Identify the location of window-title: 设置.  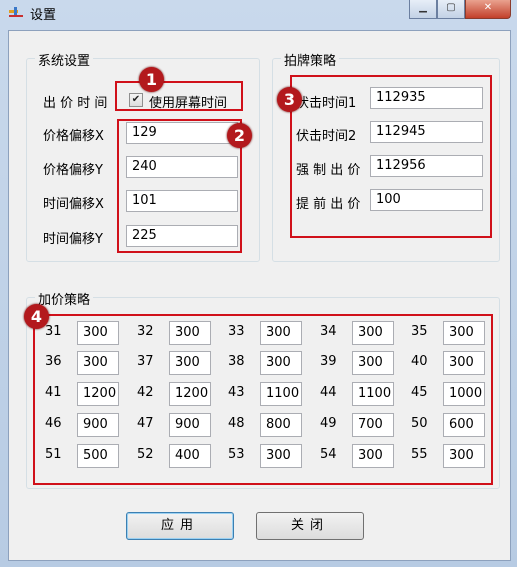
(43, 15).